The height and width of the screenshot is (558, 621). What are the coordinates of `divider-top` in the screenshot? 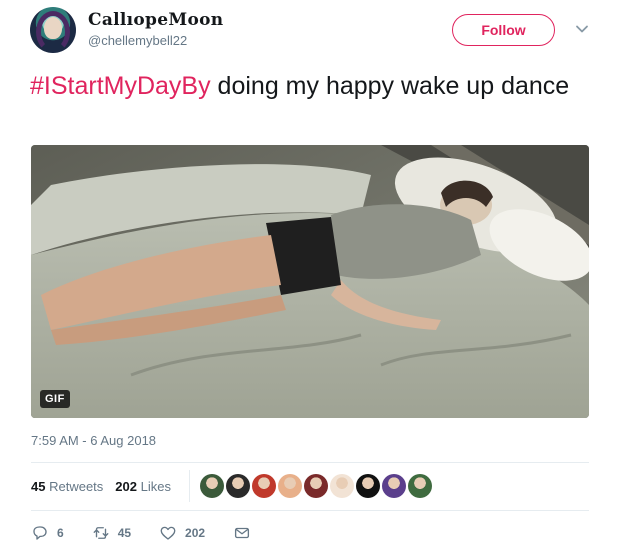 It's located at (310, 462).